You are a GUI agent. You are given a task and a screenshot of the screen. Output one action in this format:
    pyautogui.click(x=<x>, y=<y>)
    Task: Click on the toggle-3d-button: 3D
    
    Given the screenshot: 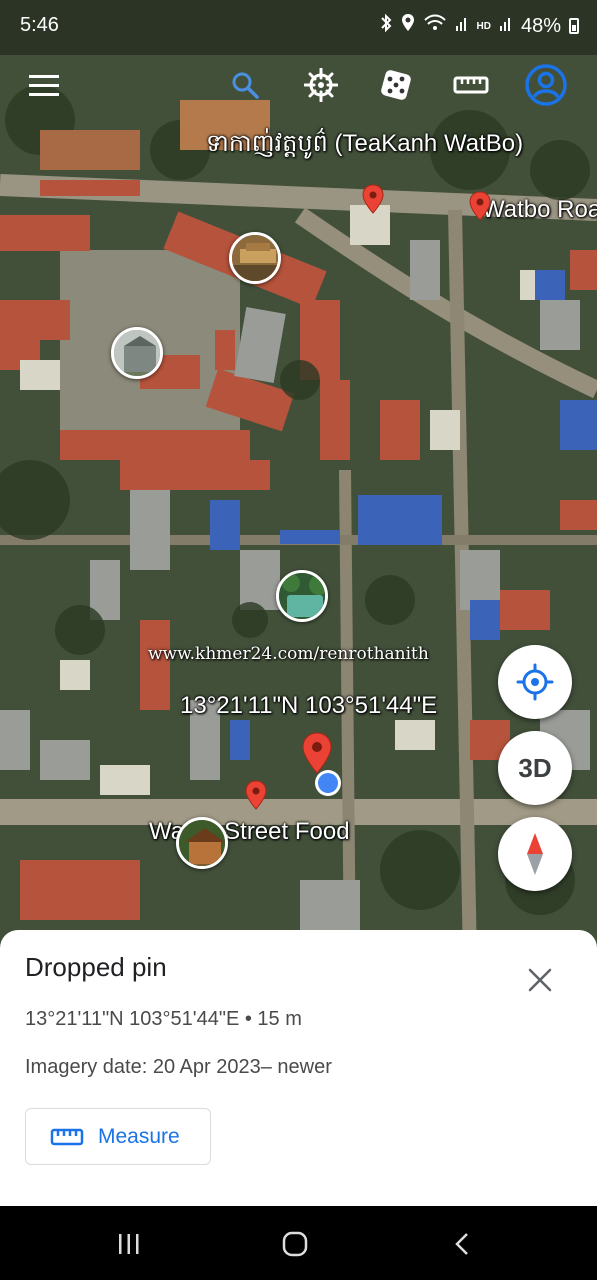 What is the action you would take?
    pyautogui.click(x=535, y=768)
    